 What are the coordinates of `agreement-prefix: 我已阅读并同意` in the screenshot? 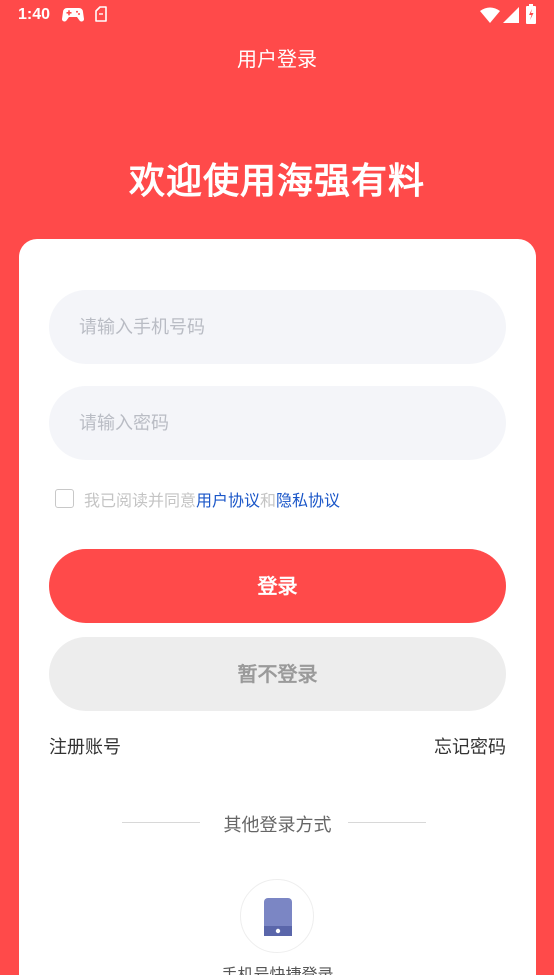 It's located at (140, 500).